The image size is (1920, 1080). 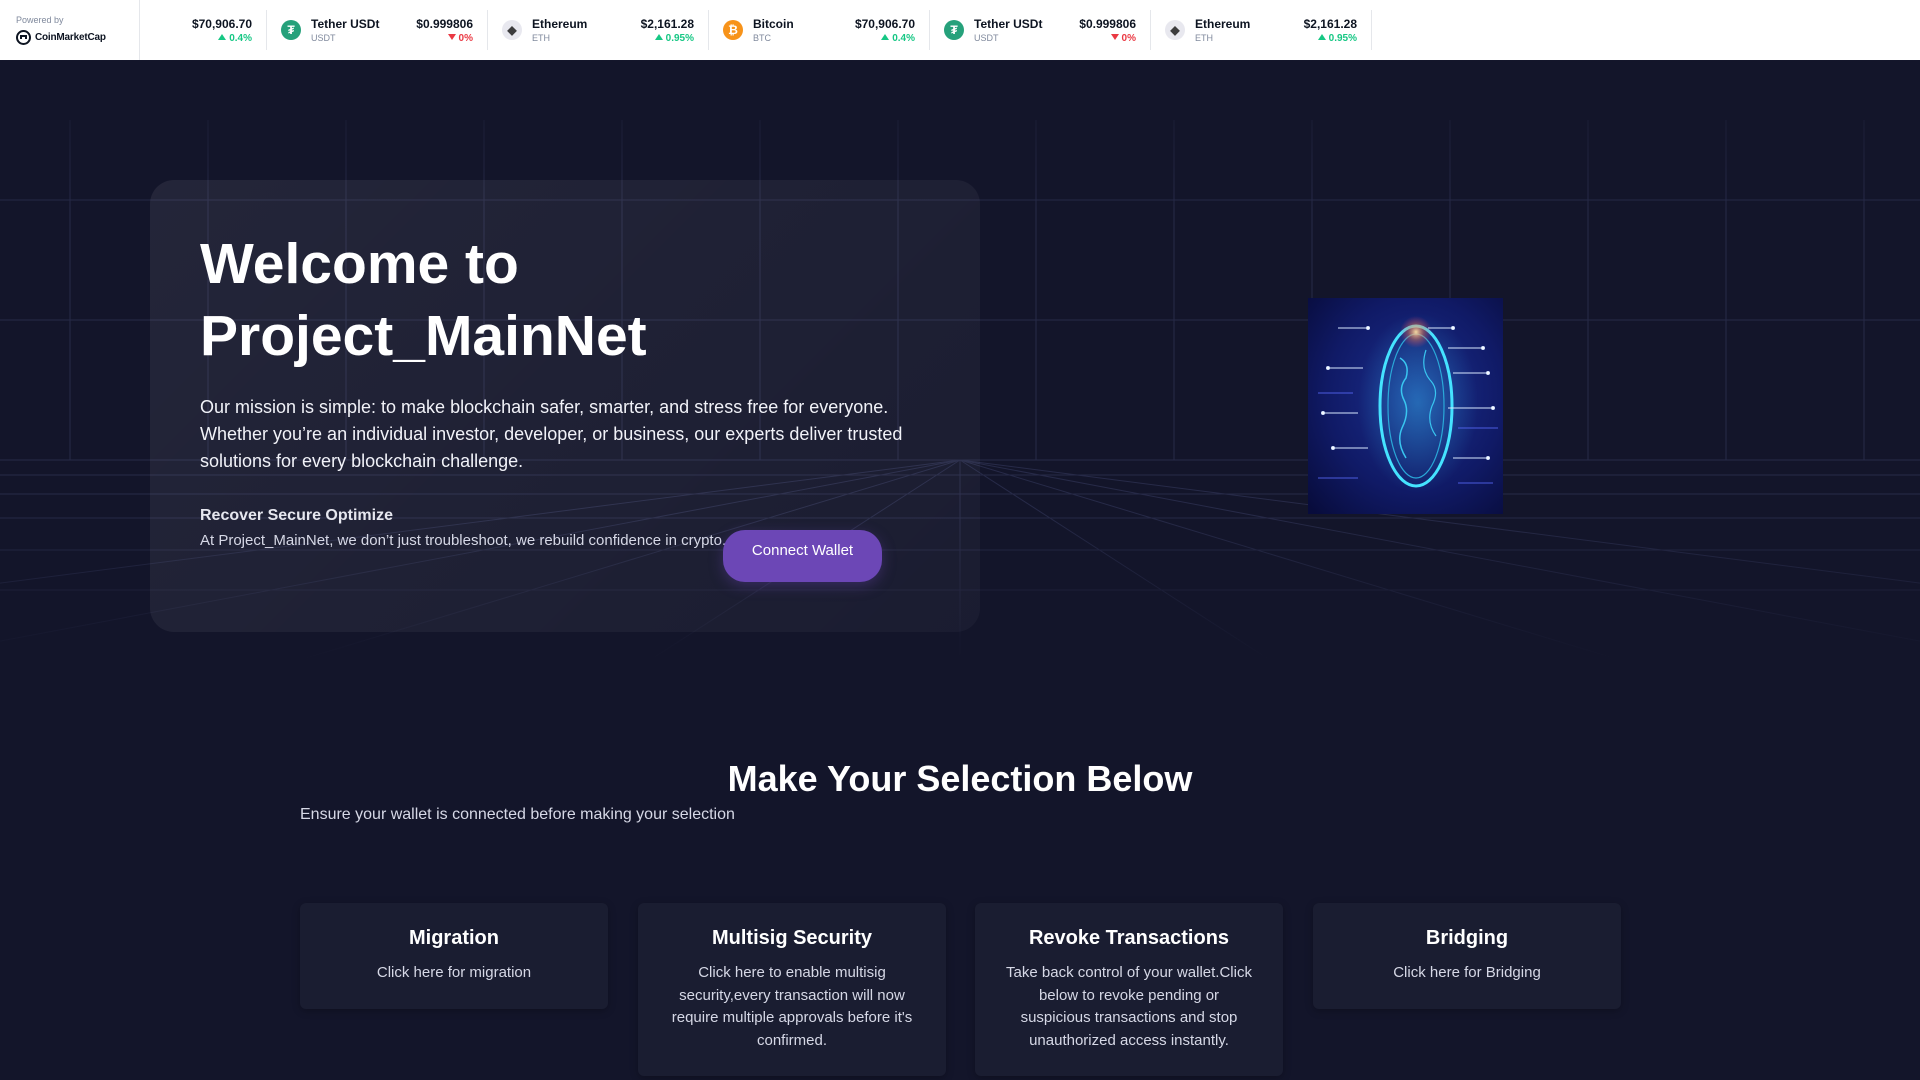 I want to click on card-title: Multisig Security, so click(x=792, y=938).